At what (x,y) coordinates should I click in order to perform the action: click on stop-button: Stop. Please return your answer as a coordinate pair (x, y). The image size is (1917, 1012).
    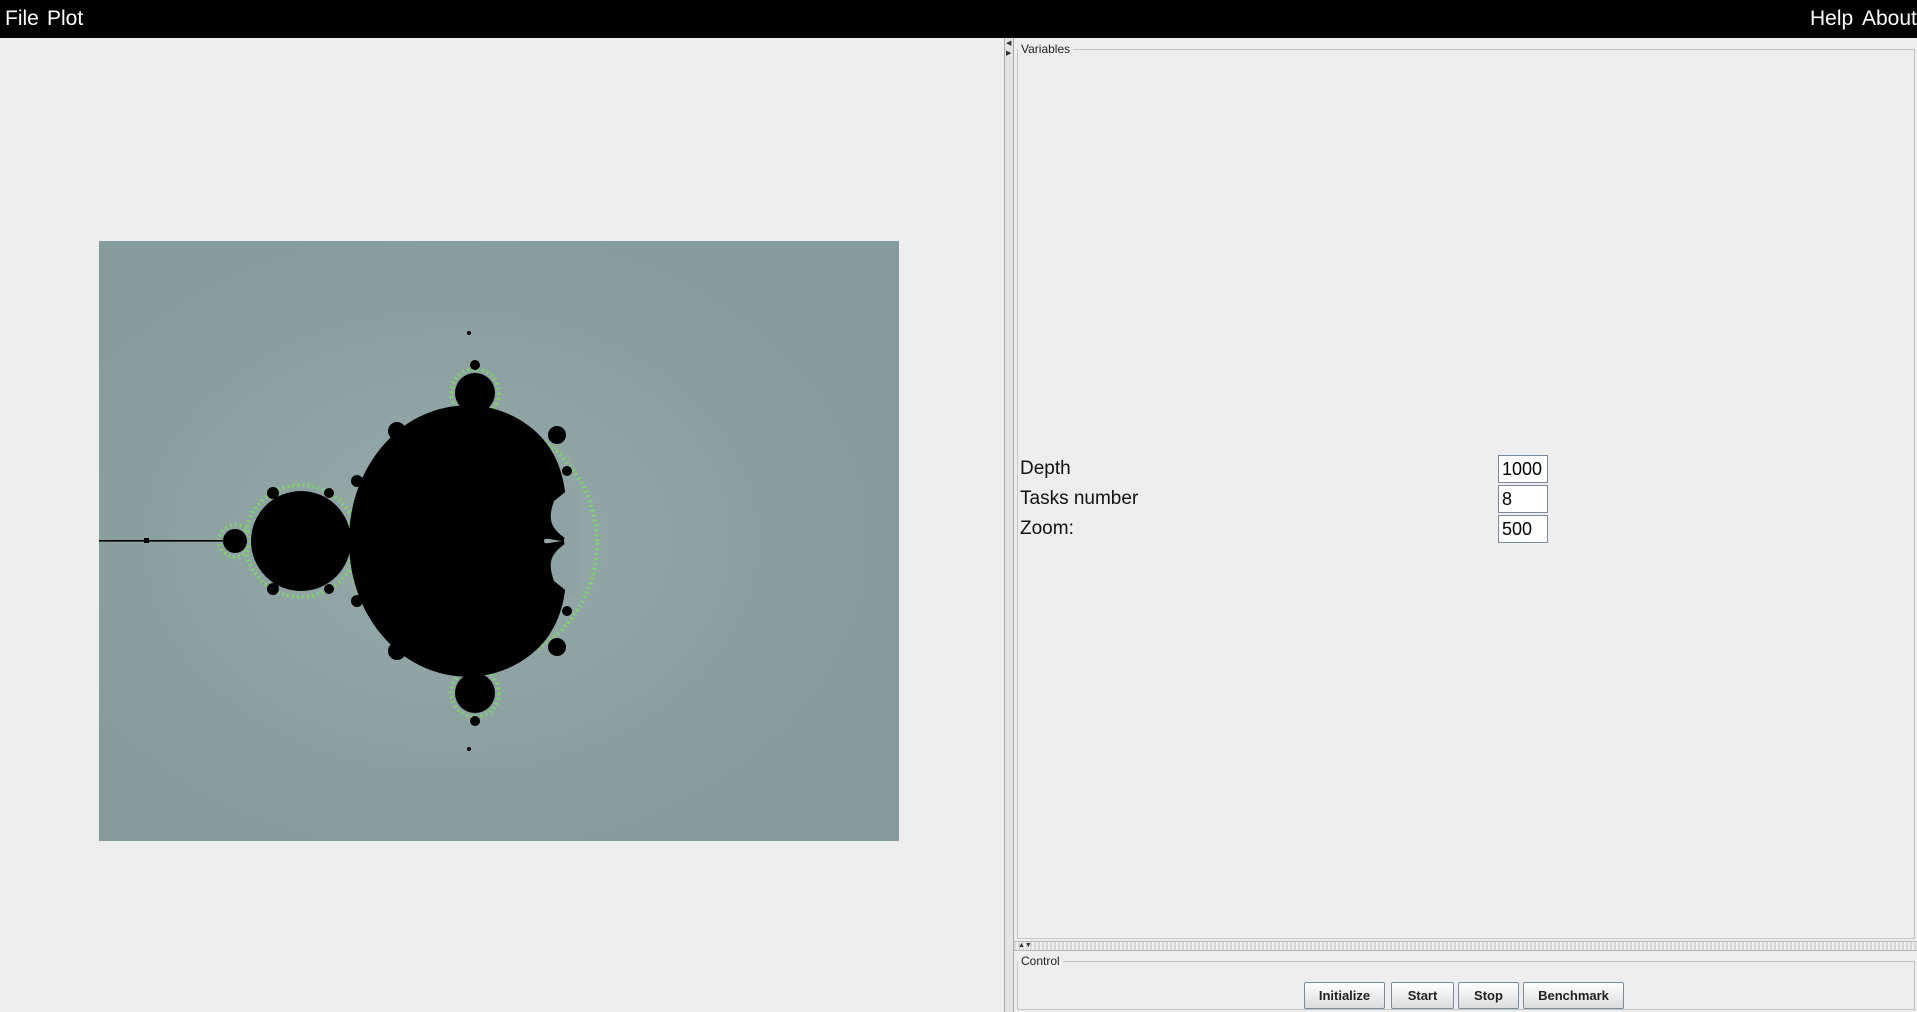
    Looking at the image, I should click on (1488, 995).